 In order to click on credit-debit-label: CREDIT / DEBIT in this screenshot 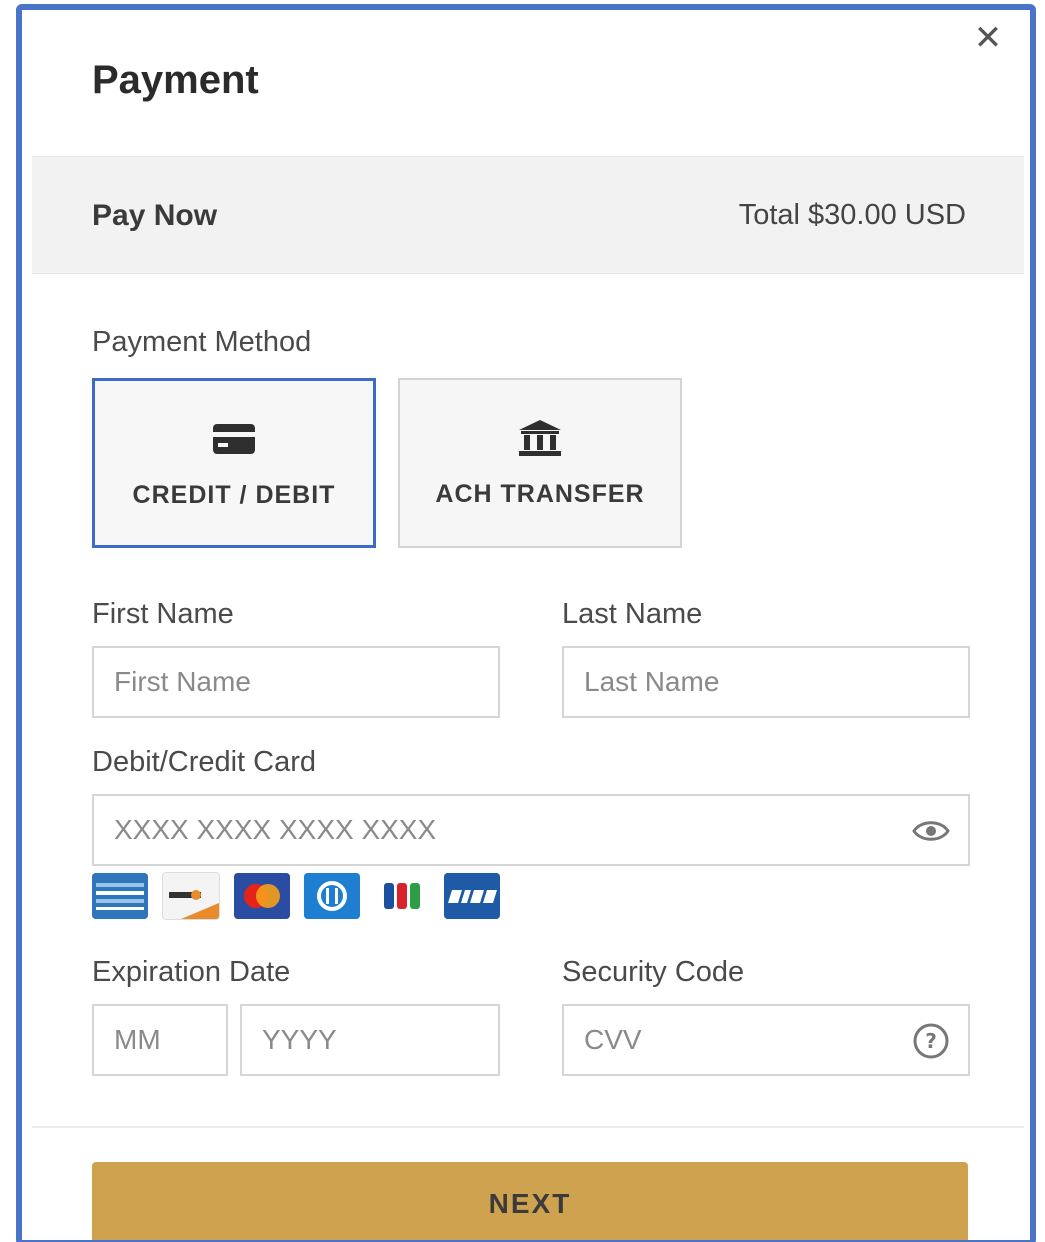, I will do `click(234, 495)`.